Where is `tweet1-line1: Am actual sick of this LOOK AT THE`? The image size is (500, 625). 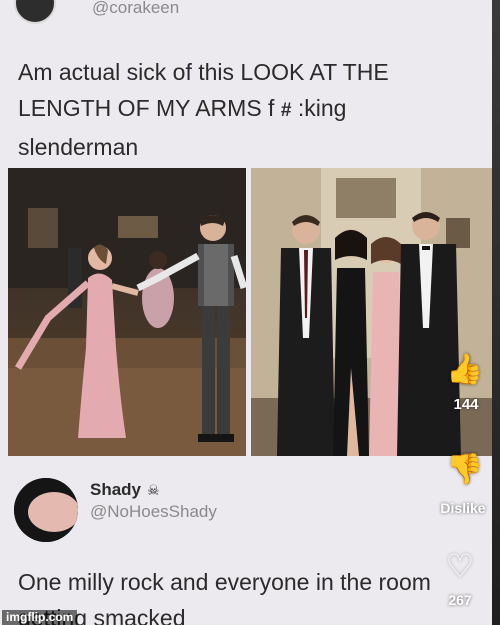
tweet1-line1: Am actual sick of this LOOK AT THE is located at coordinates (203, 72).